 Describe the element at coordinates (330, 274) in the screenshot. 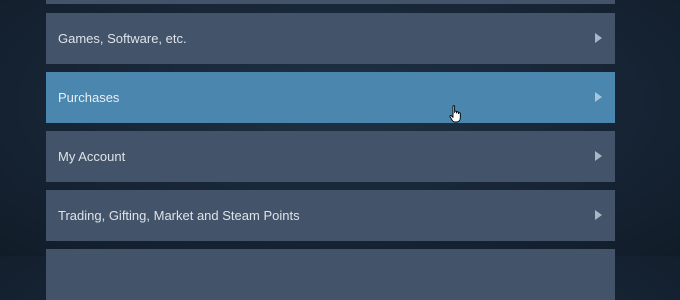

I see `menu-item-partial-bottom` at that location.